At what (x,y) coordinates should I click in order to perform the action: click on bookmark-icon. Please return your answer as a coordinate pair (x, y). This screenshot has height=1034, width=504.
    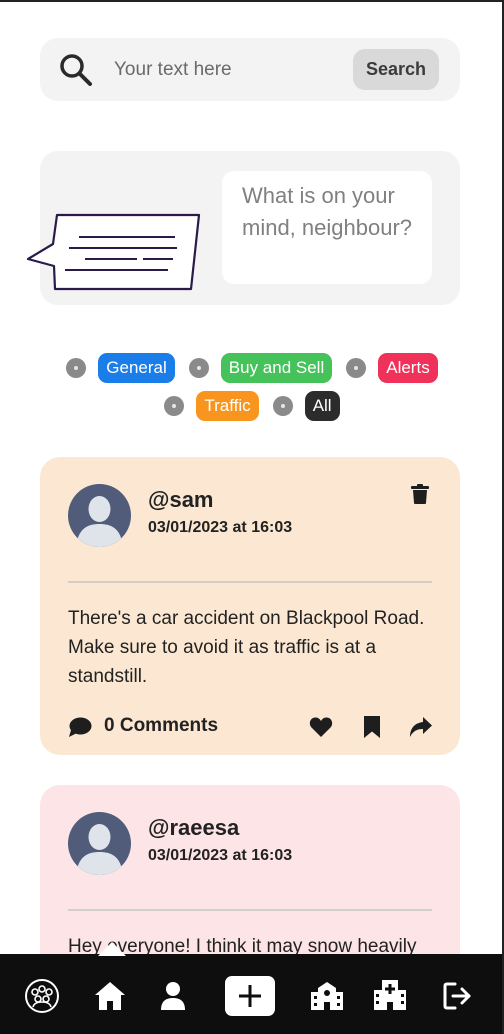
    Looking at the image, I should click on (372, 727).